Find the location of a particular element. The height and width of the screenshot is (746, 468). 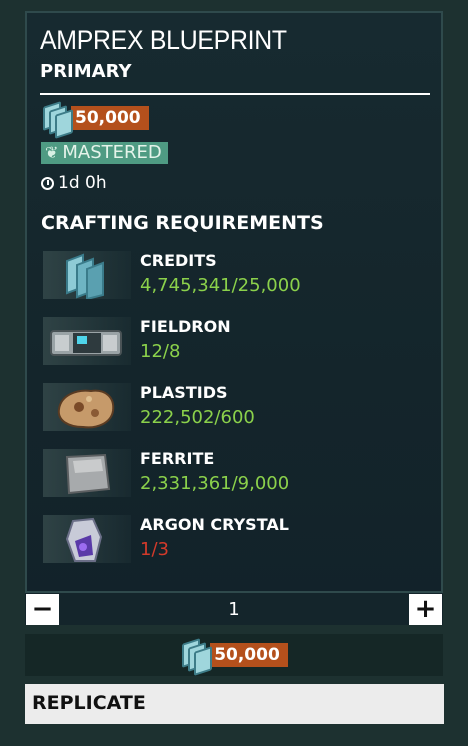

requirement-name: ARGON CRYSTAL is located at coordinates (214, 524).